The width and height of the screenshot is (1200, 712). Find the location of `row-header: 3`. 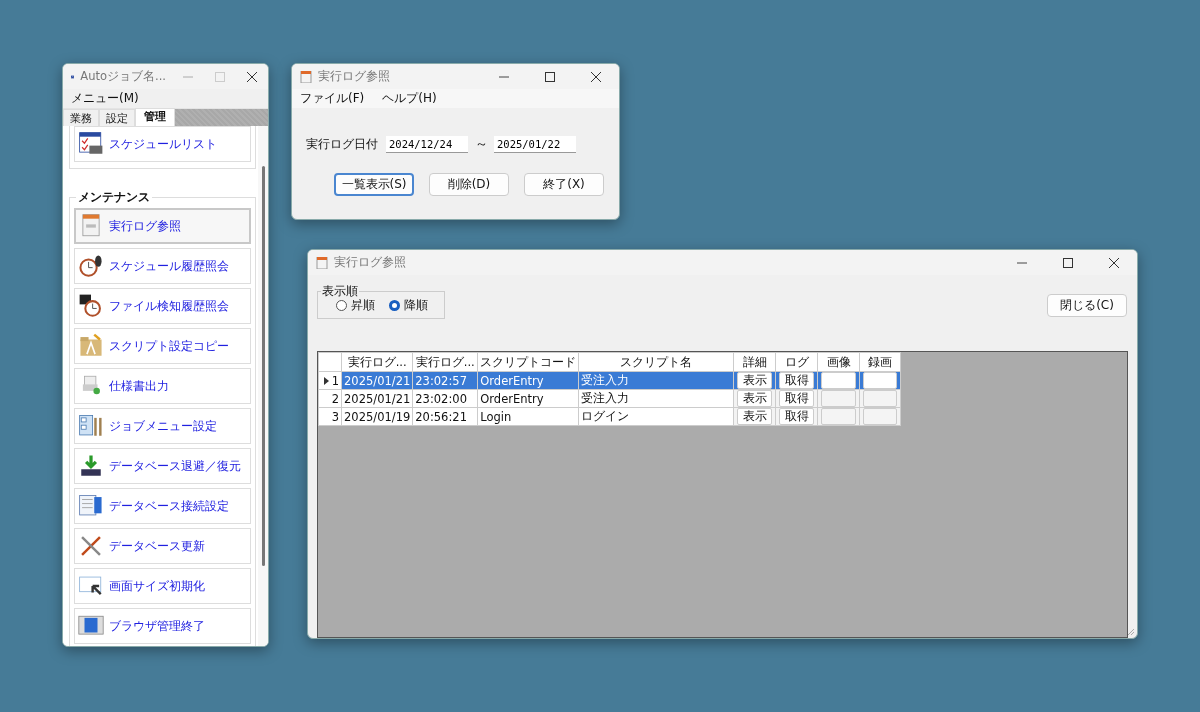

row-header: 3 is located at coordinates (330, 416).